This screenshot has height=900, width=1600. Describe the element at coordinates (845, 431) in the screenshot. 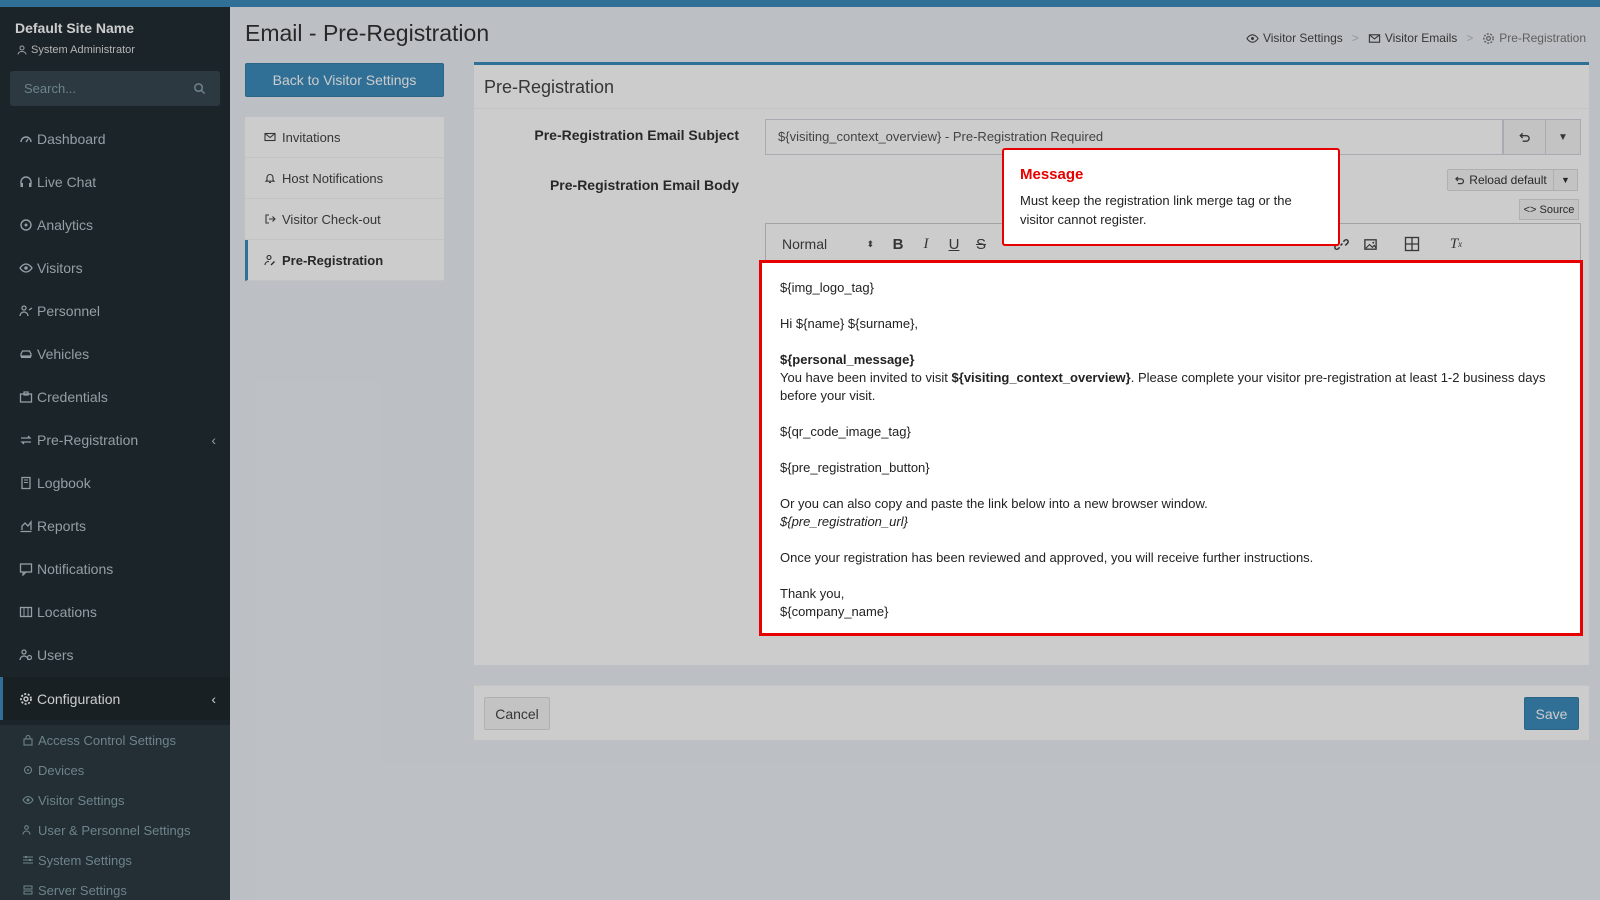

I see `editor-line: ${qr_code_image_tag}` at that location.